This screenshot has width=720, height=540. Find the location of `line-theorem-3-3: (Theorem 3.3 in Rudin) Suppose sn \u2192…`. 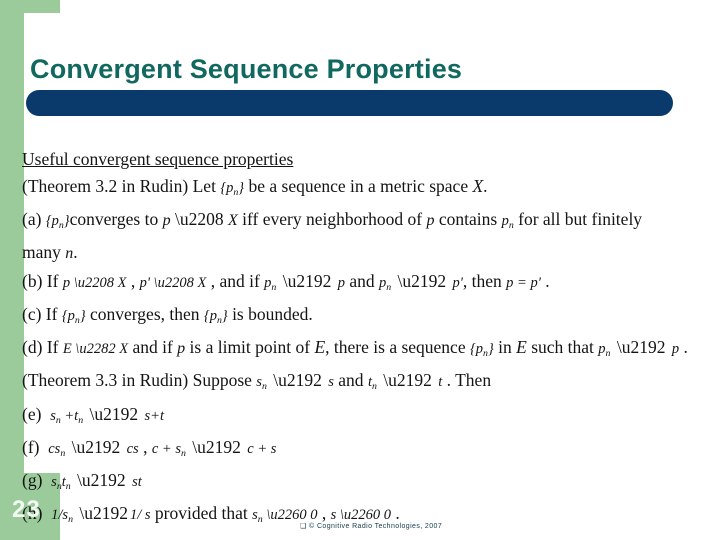

line-theorem-3-3: (Theorem 3.3 in Rudin) Suppose sn \u2192… is located at coordinates (257, 381).